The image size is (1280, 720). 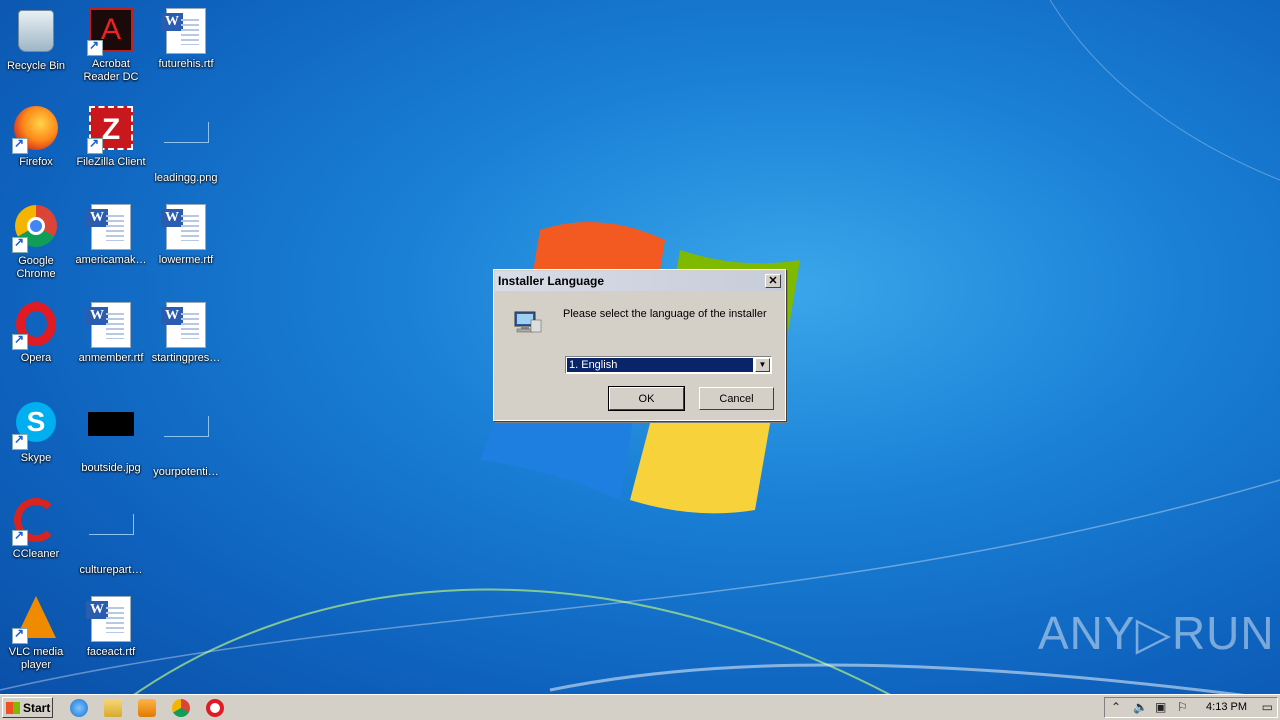 I want to click on desktop-icon-label: futurehis.rtf, so click(x=186, y=64).